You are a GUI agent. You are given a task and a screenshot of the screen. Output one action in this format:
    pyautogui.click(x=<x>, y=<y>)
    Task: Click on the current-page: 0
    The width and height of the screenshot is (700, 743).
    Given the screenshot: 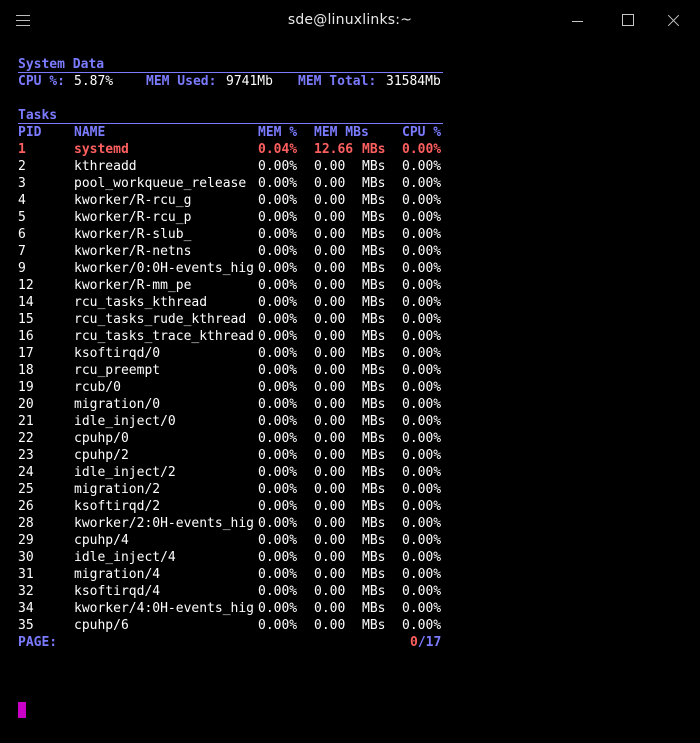 What is the action you would take?
    pyautogui.click(x=414, y=642)
    